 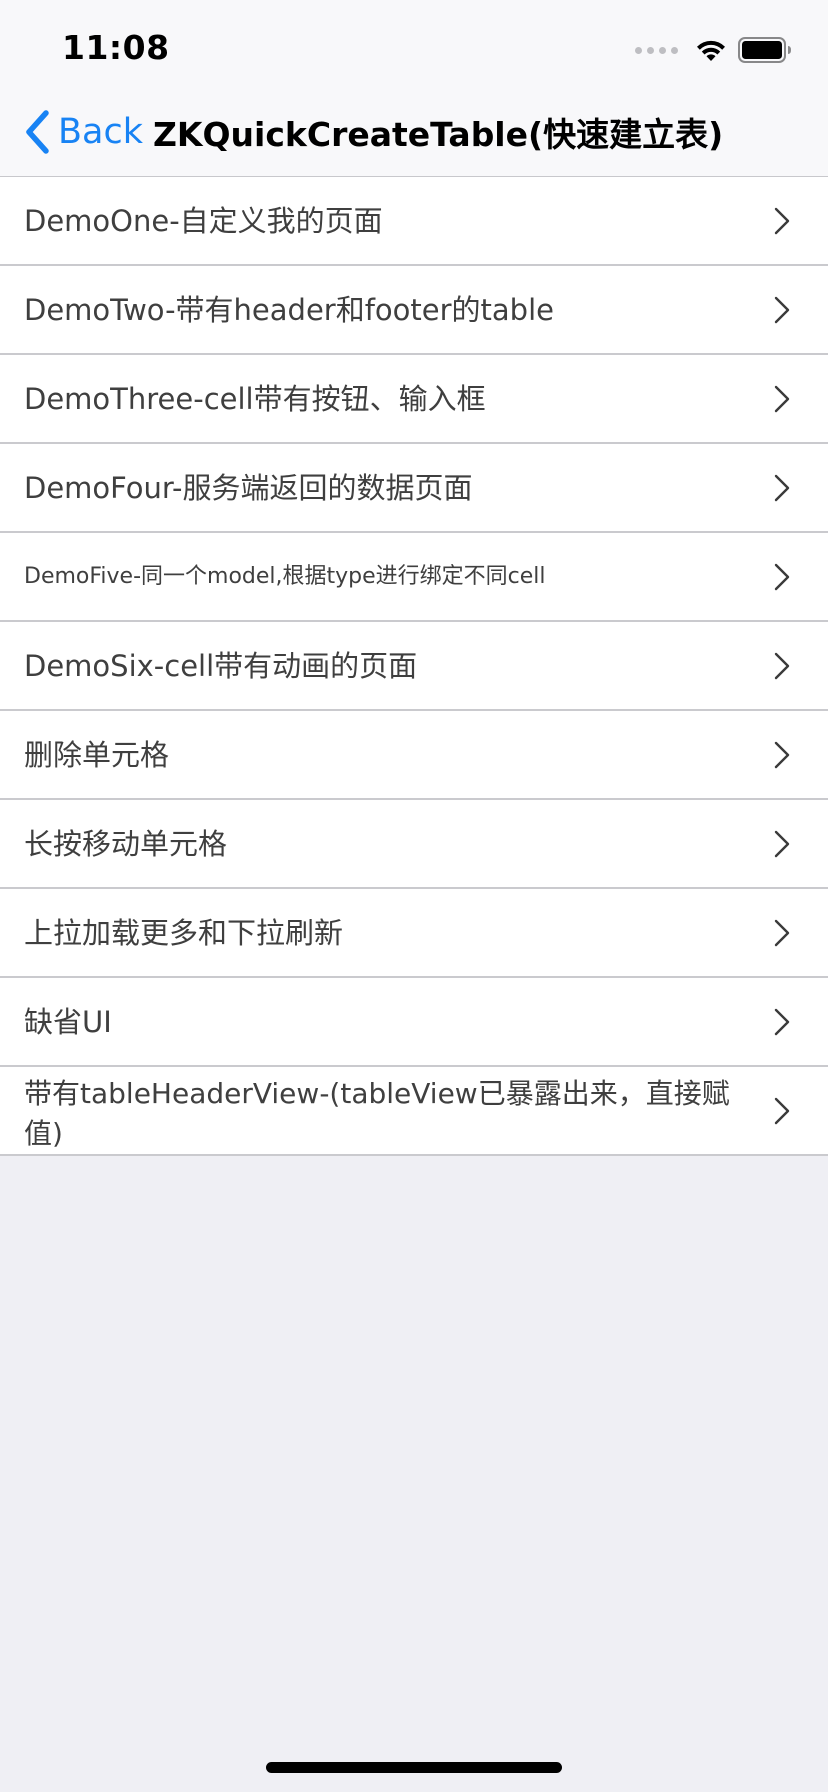 I want to click on row-label: 删除单元格, so click(x=97, y=754).